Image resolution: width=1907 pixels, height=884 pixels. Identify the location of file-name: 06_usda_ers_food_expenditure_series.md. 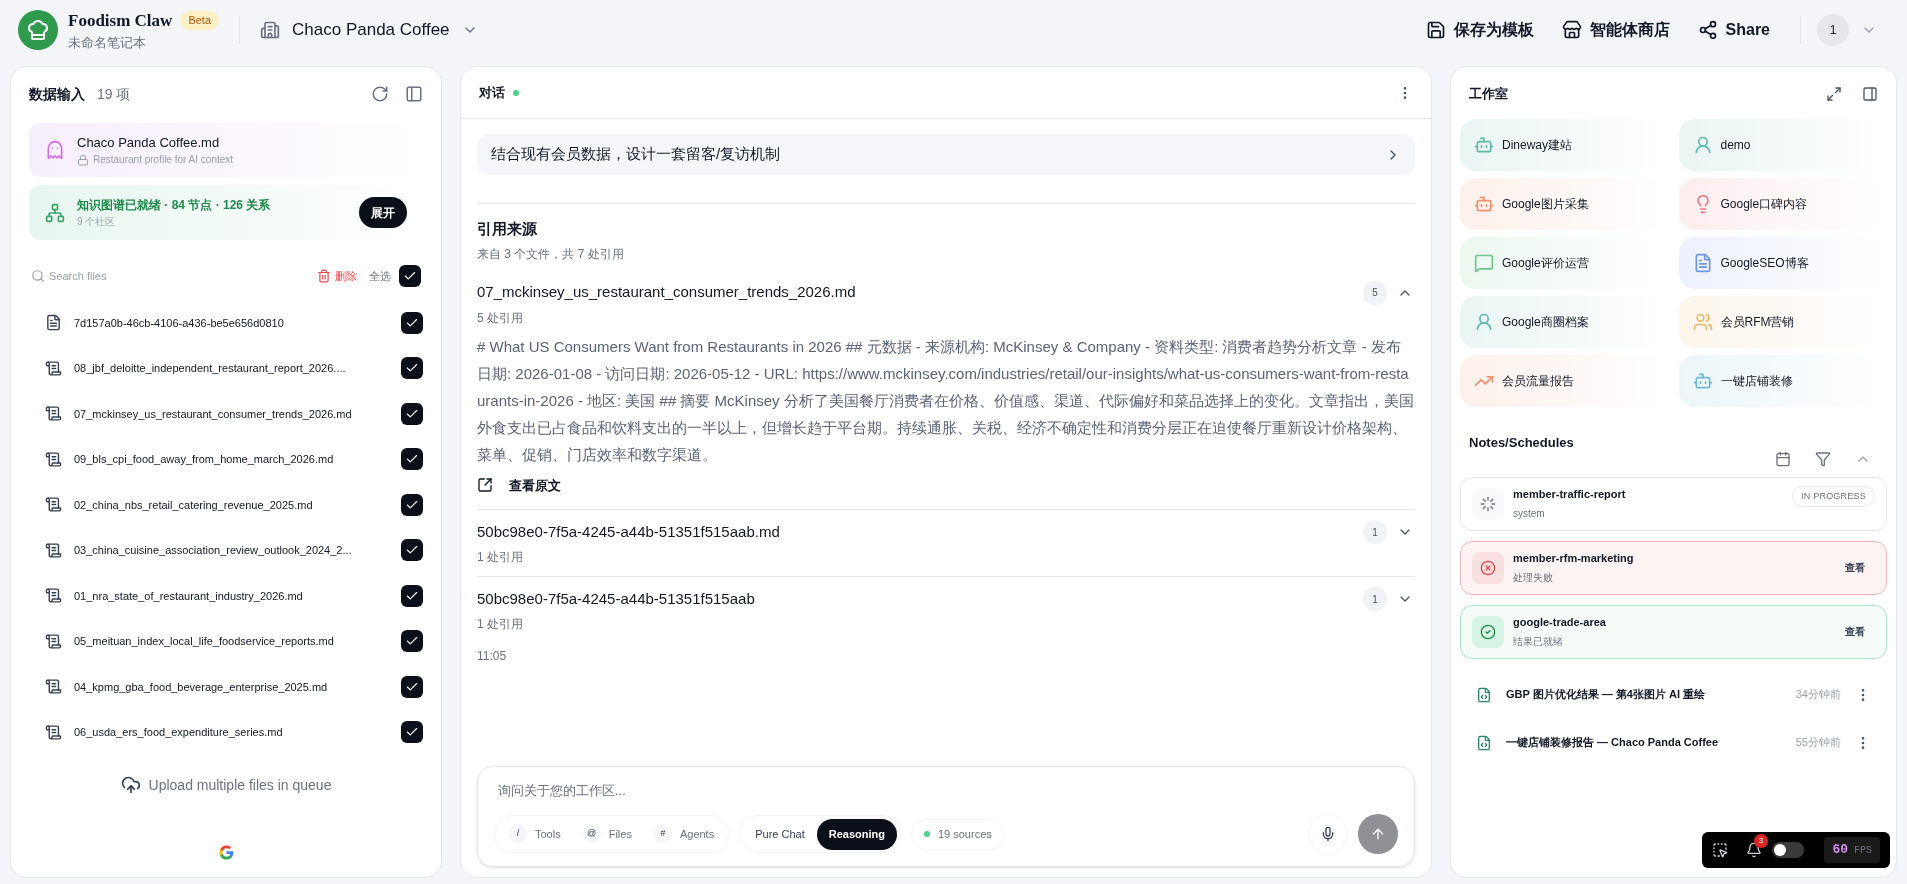
(179, 732).